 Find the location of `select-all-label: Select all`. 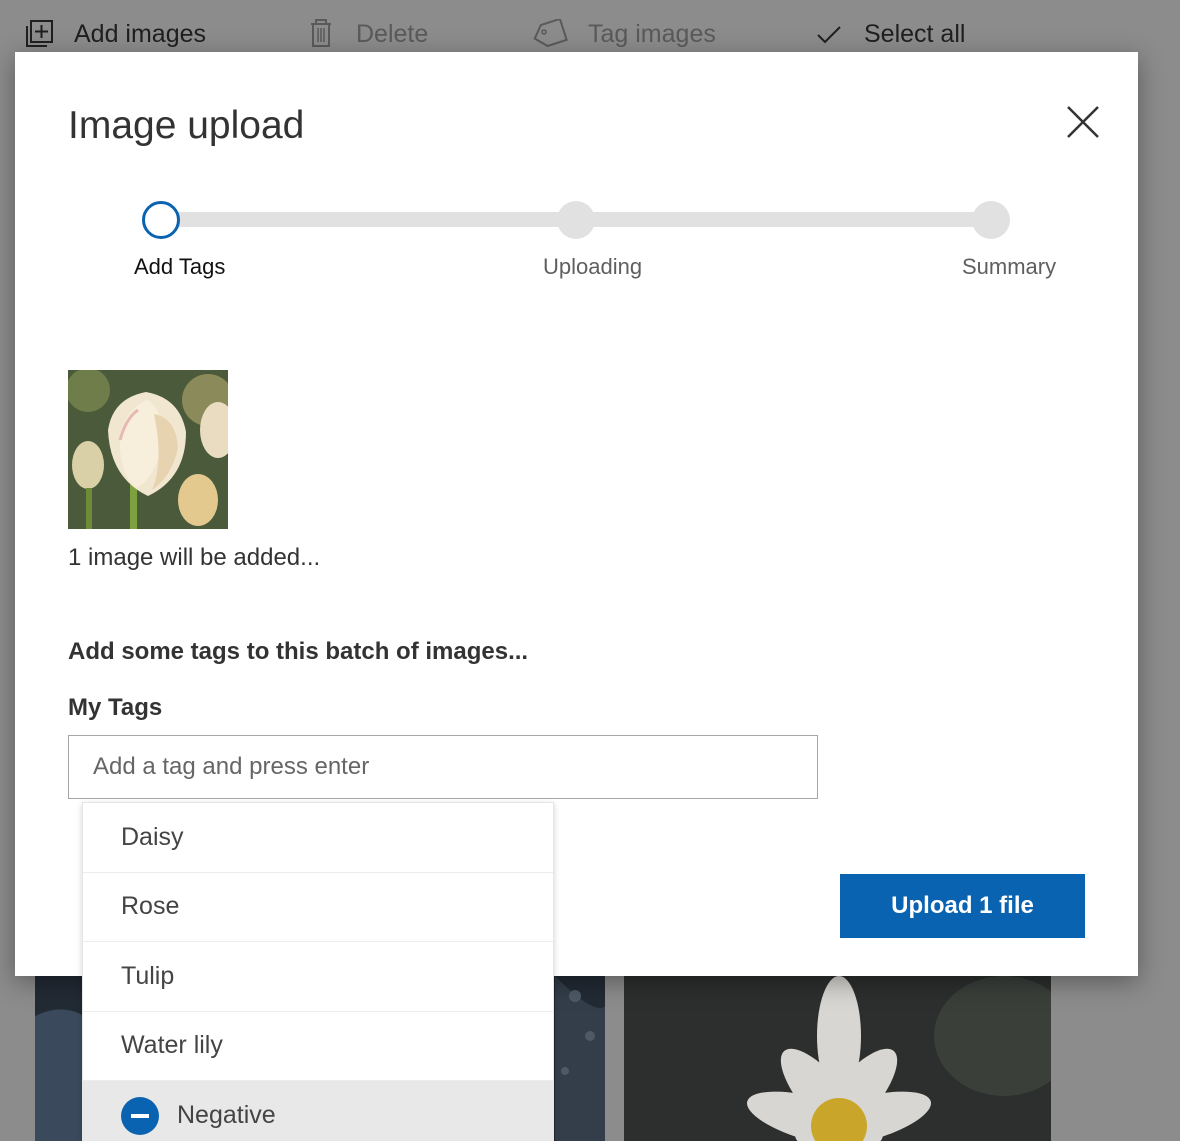

select-all-label: Select all is located at coordinates (915, 33).